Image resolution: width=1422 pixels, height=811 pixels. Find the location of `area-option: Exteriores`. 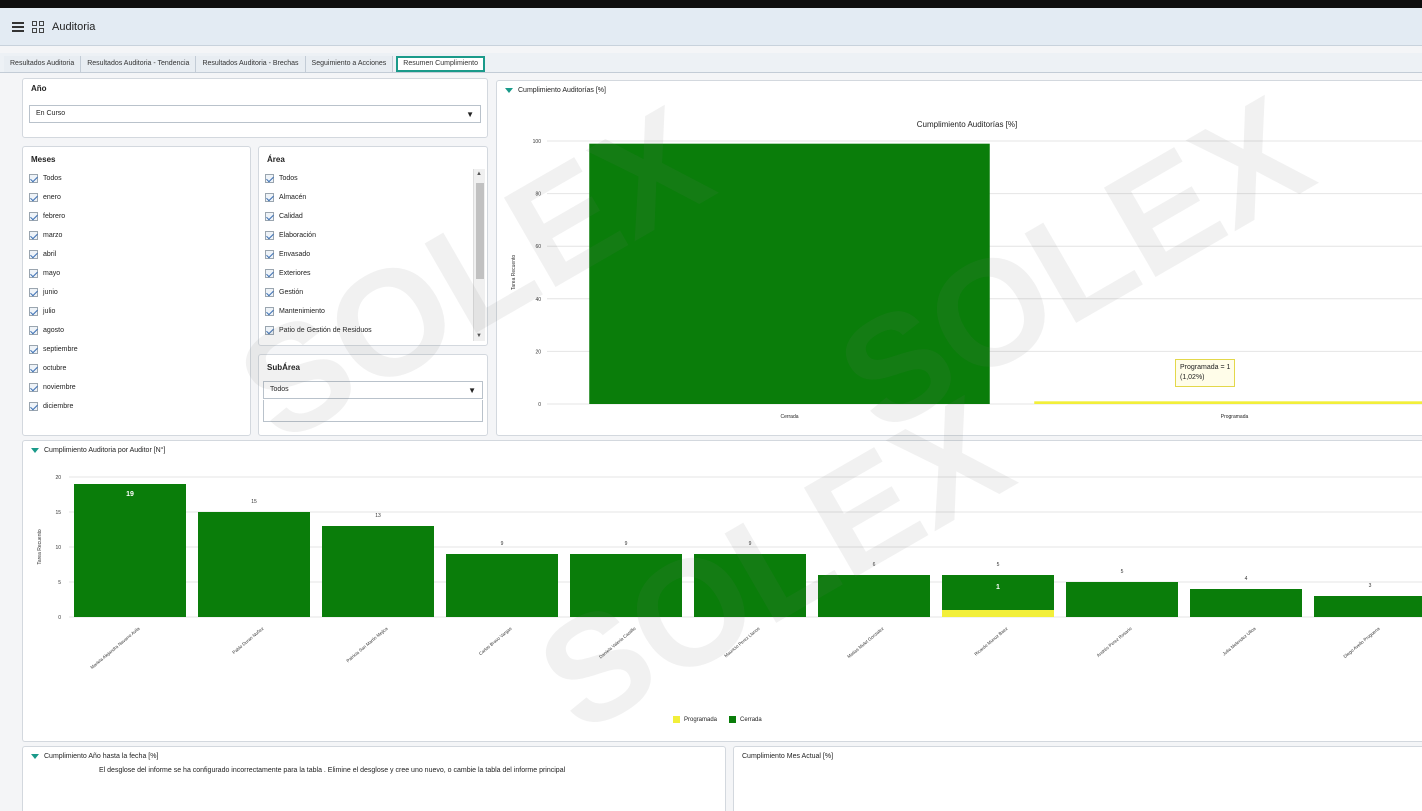

area-option: Exteriores is located at coordinates (318, 273).